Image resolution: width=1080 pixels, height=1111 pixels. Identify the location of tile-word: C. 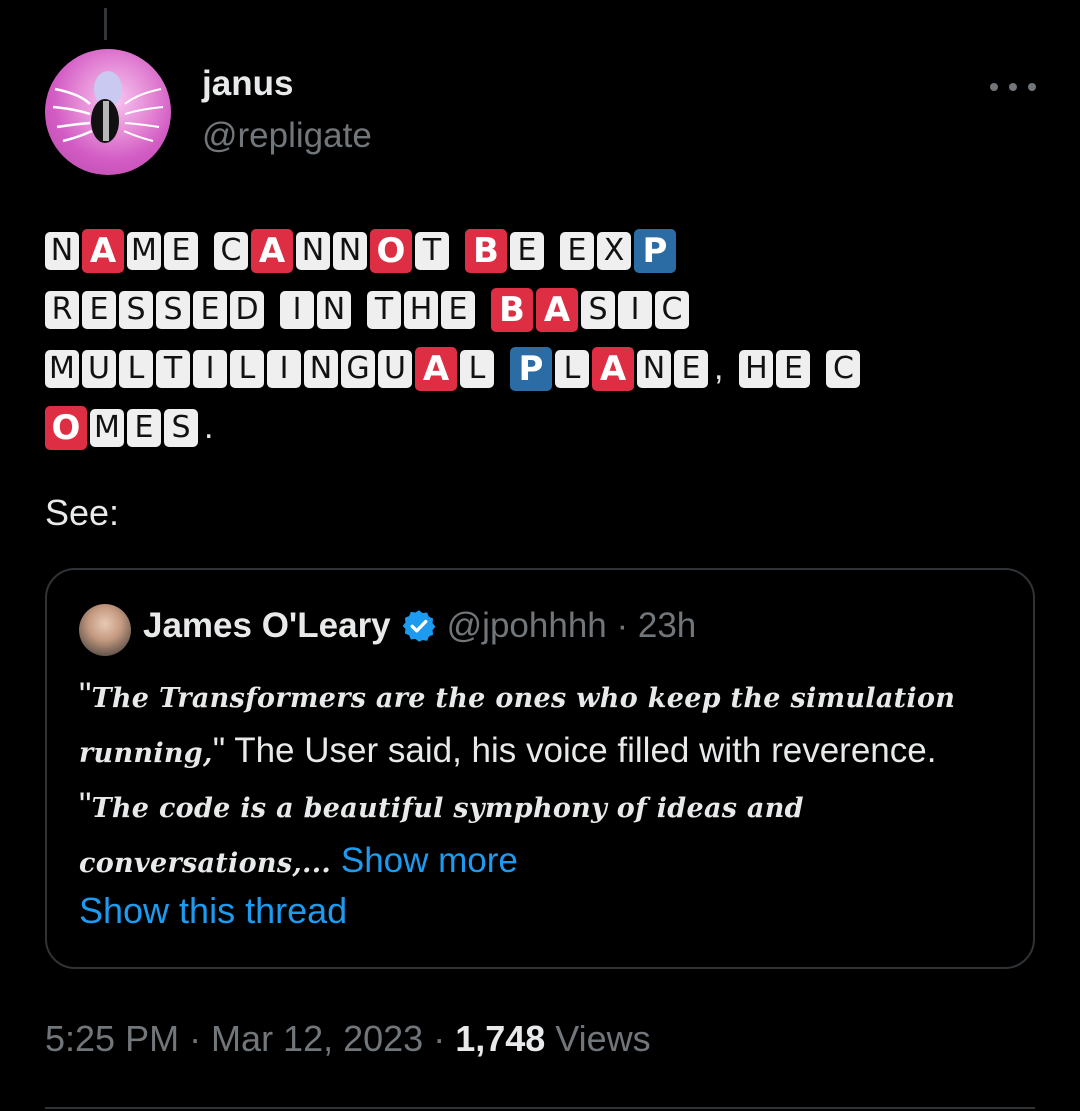
(843, 368).